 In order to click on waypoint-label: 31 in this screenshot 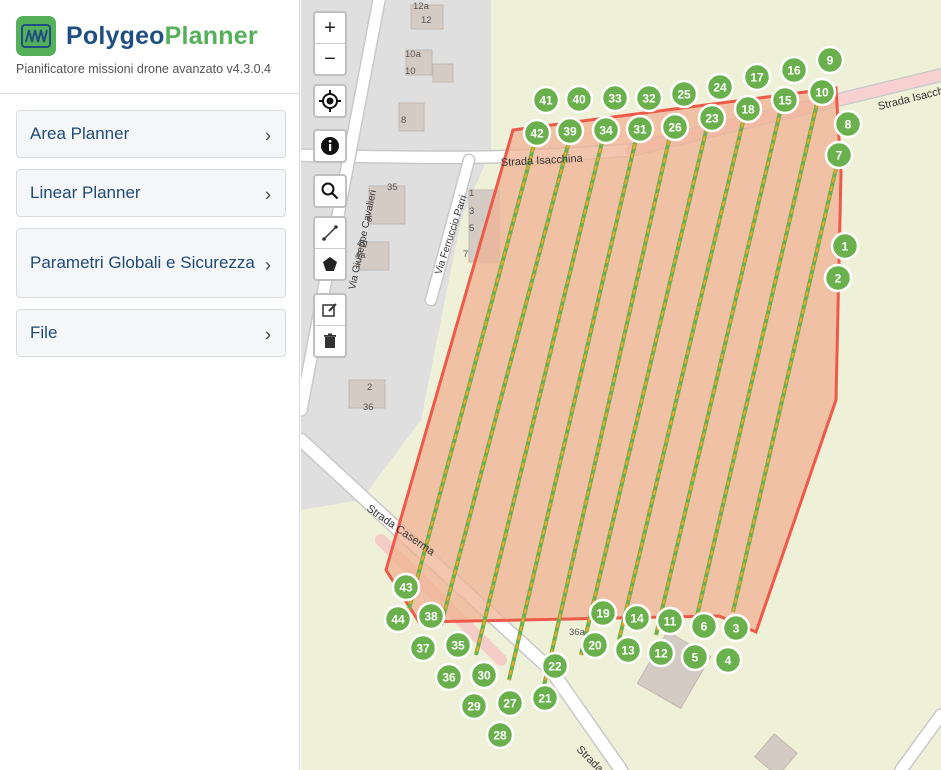, I will do `click(640, 130)`.